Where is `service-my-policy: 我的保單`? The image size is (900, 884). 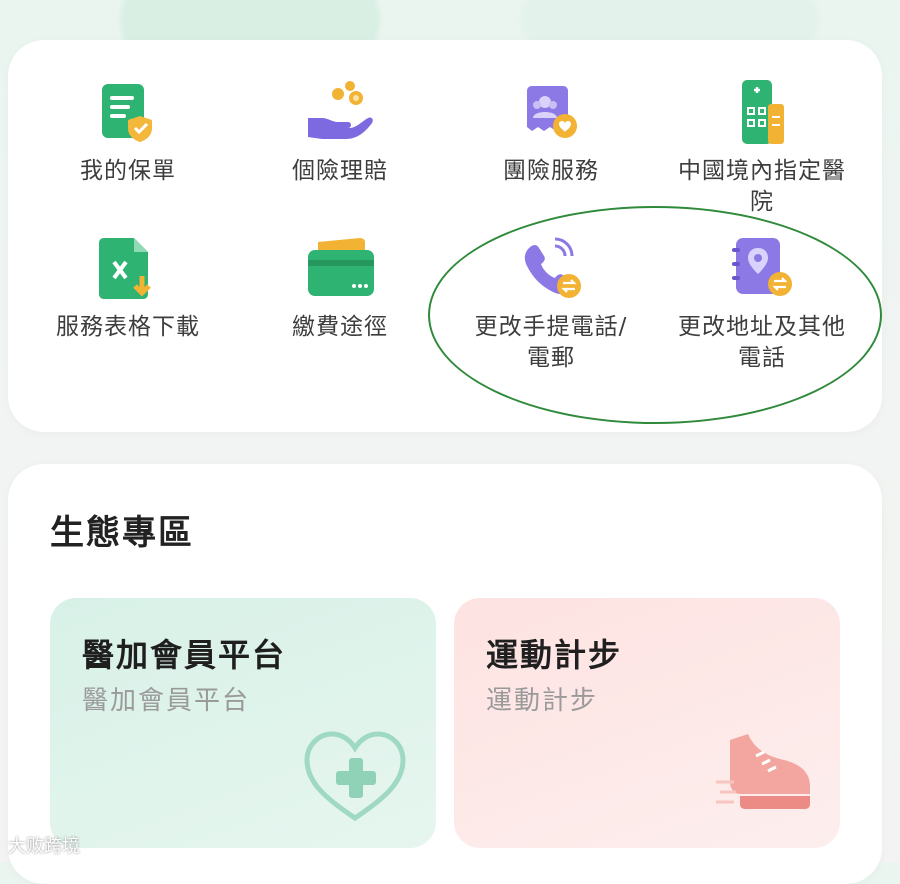
service-my-policy: 我的保單 is located at coordinates (128, 132).